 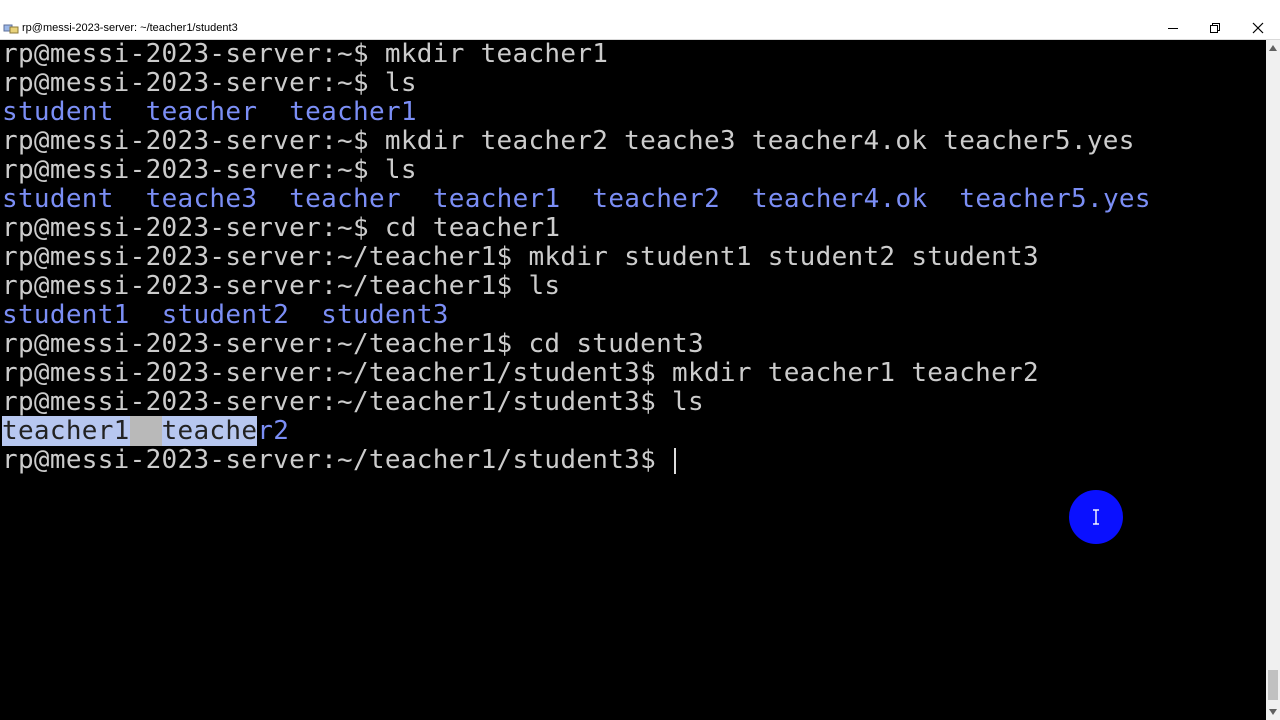 What do you see at coordinates (201, 199) in the screenshot?
I see `directory-name: teache3` at bounding box center [201, 199].